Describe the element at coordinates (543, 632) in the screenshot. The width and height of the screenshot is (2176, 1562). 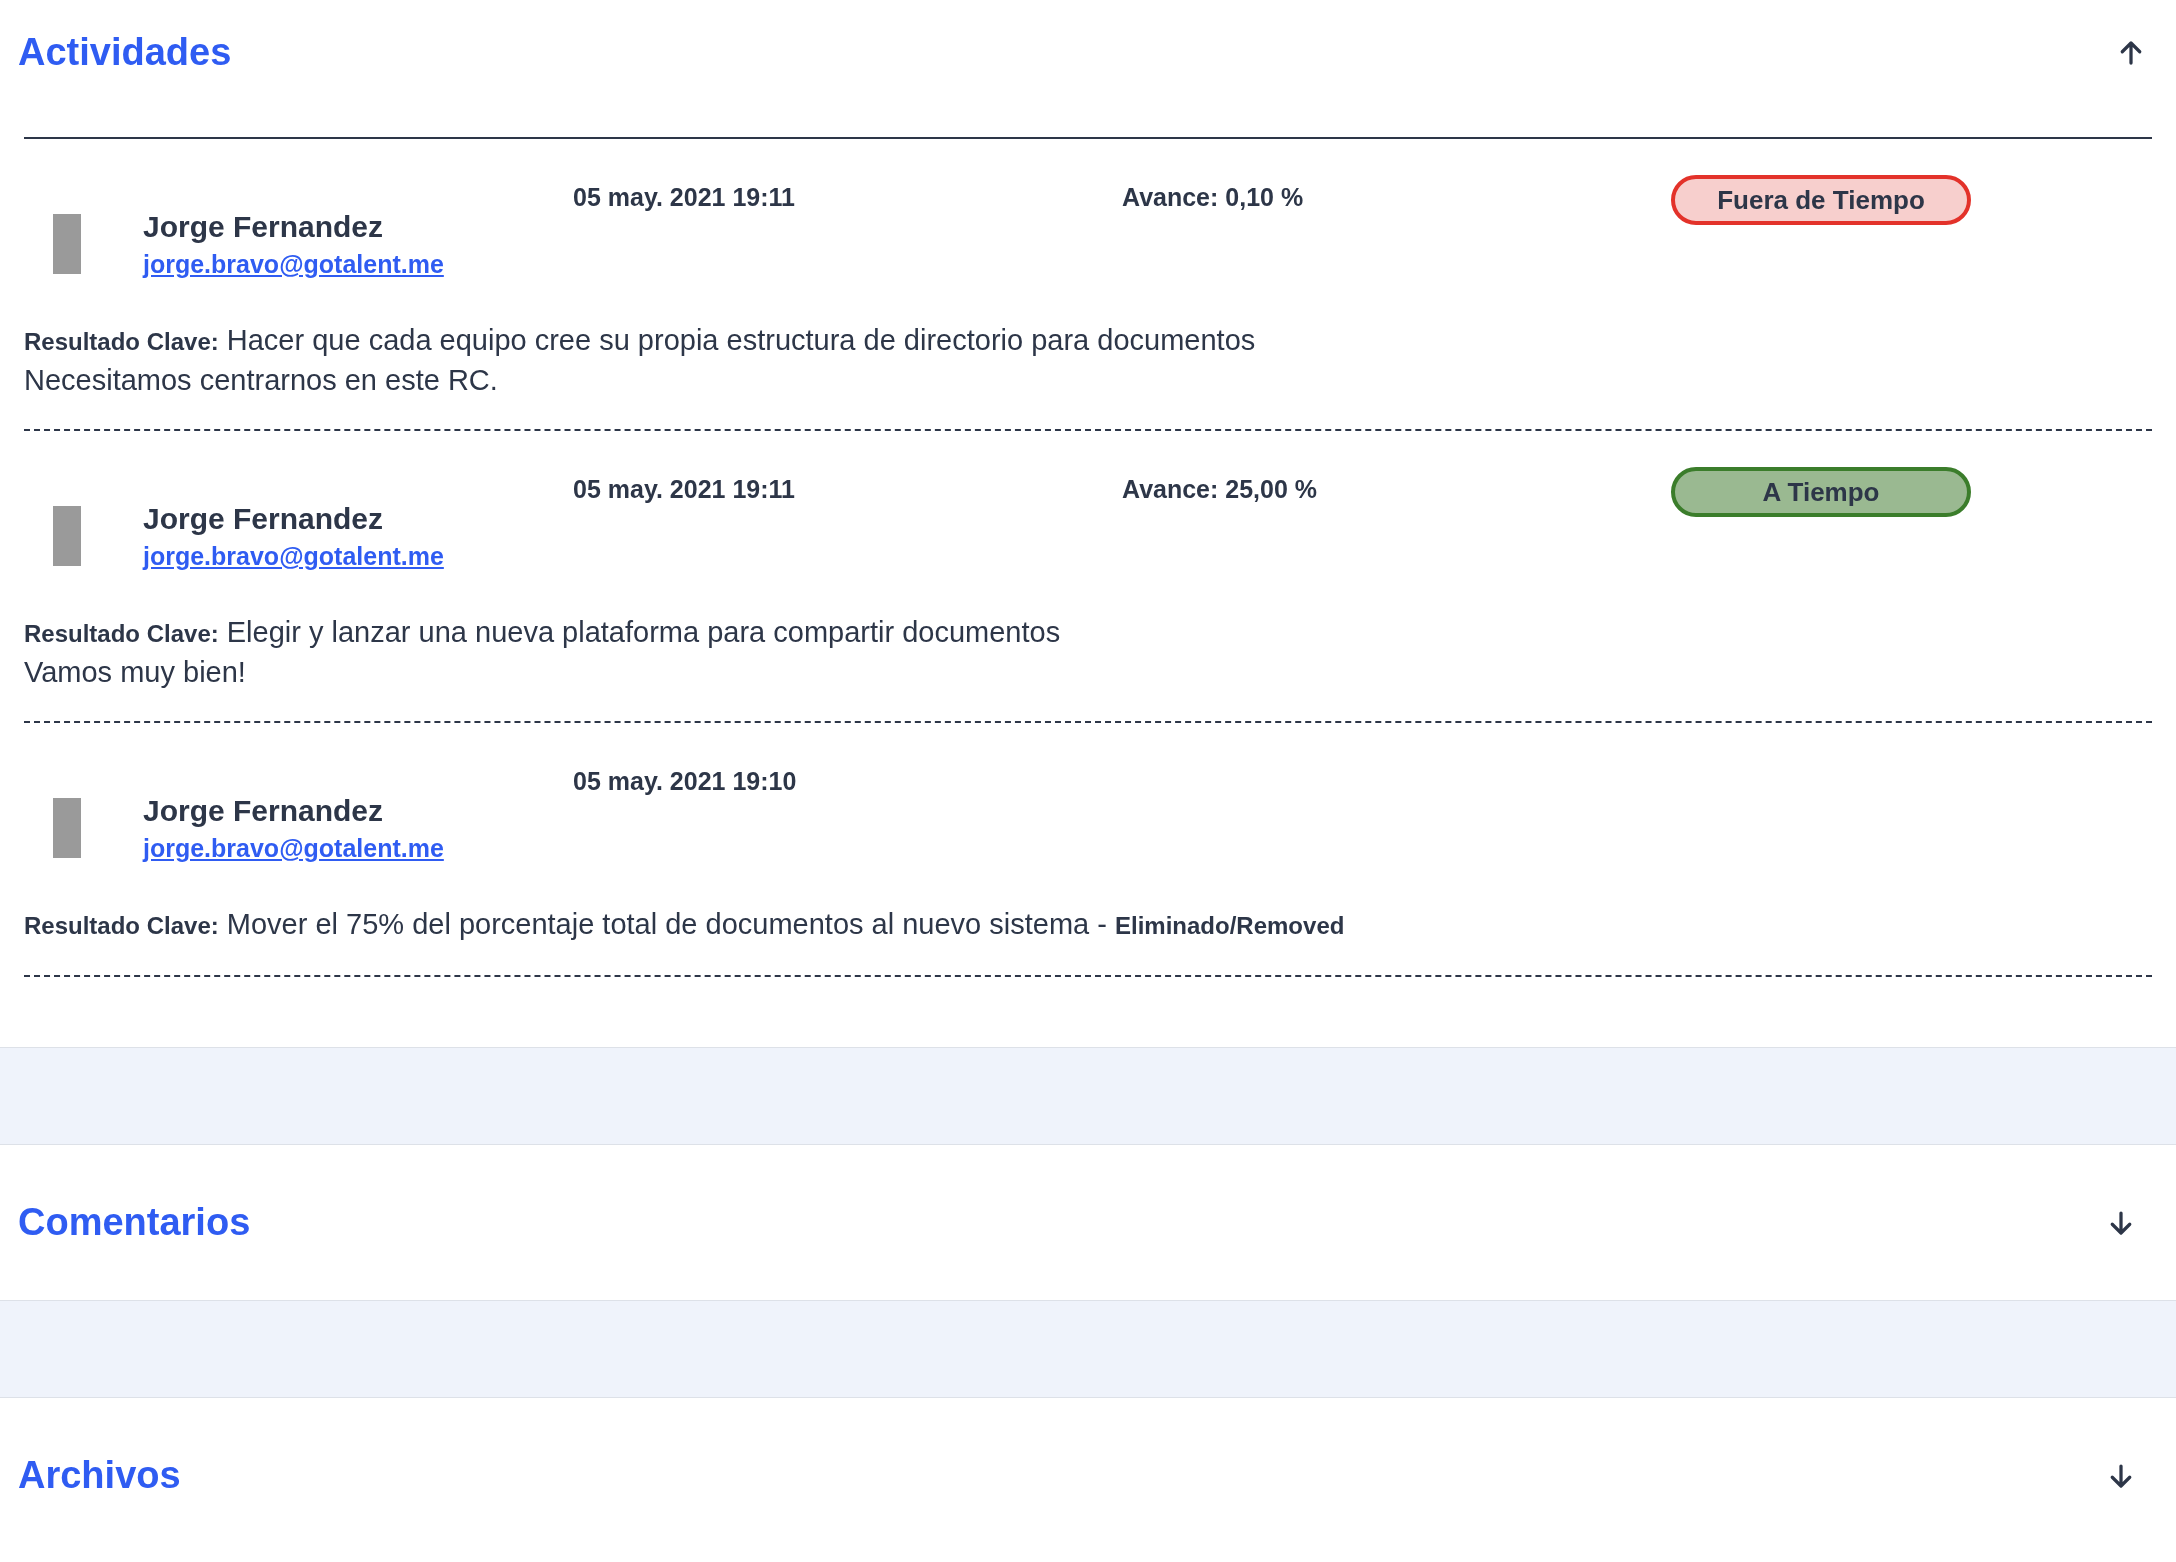
I see `key-result-text: Resultado Clave: Elegir y lanzar una nueva plataforma para compartir documentos` at that location.